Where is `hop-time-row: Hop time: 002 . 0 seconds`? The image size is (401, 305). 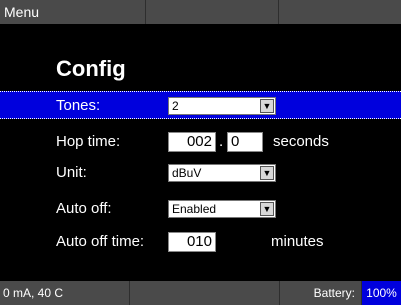
hop-time-row: Hop time: 002 . 0 seconds is located at coordinates (200, 142).